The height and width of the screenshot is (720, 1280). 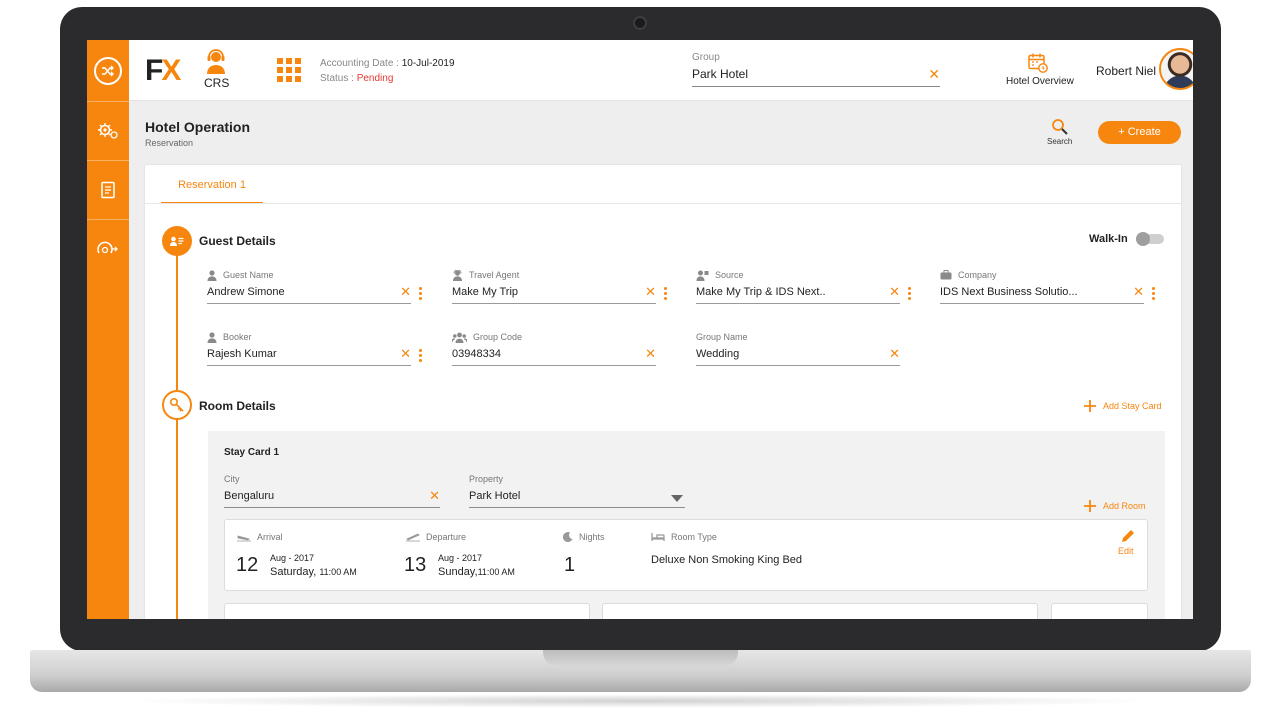 What do you see at coordinates (212, 184) in the screenshot?
I see `tab-reservation-1: Reservation 1` at bounding box center [212, 184].